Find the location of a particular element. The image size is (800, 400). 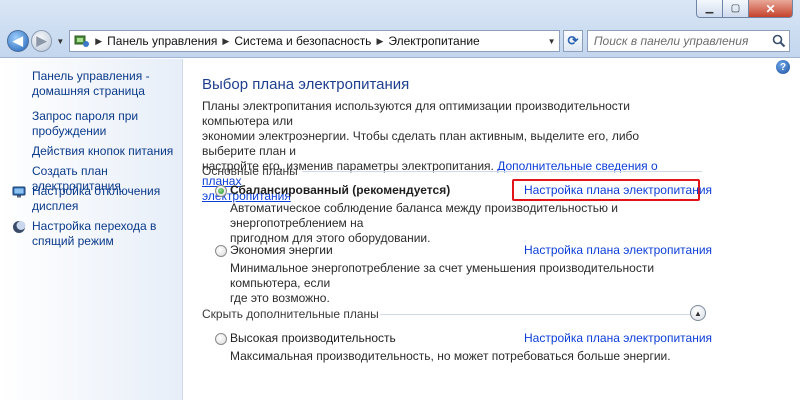

search-box is located at coordinates (688, 41).